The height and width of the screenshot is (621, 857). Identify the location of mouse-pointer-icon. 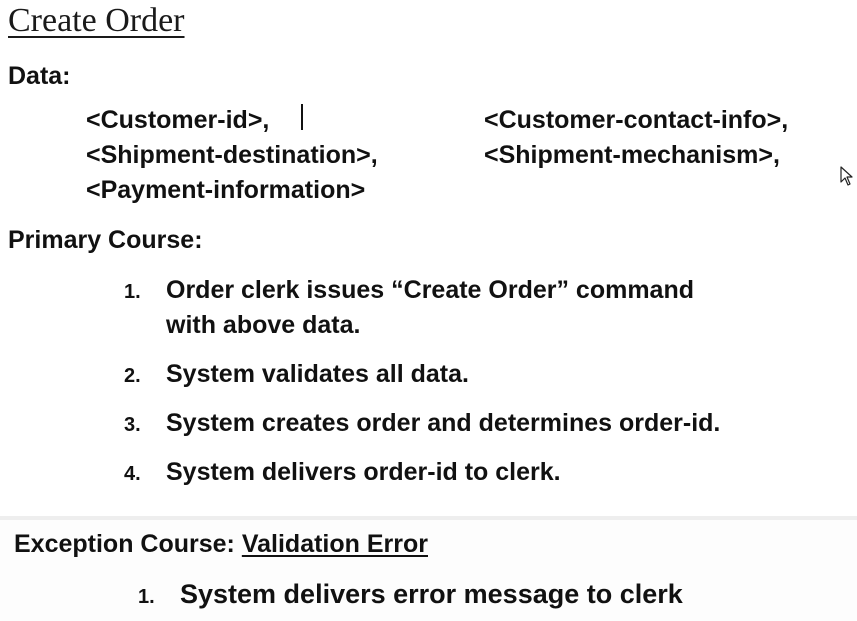
(846, 176).